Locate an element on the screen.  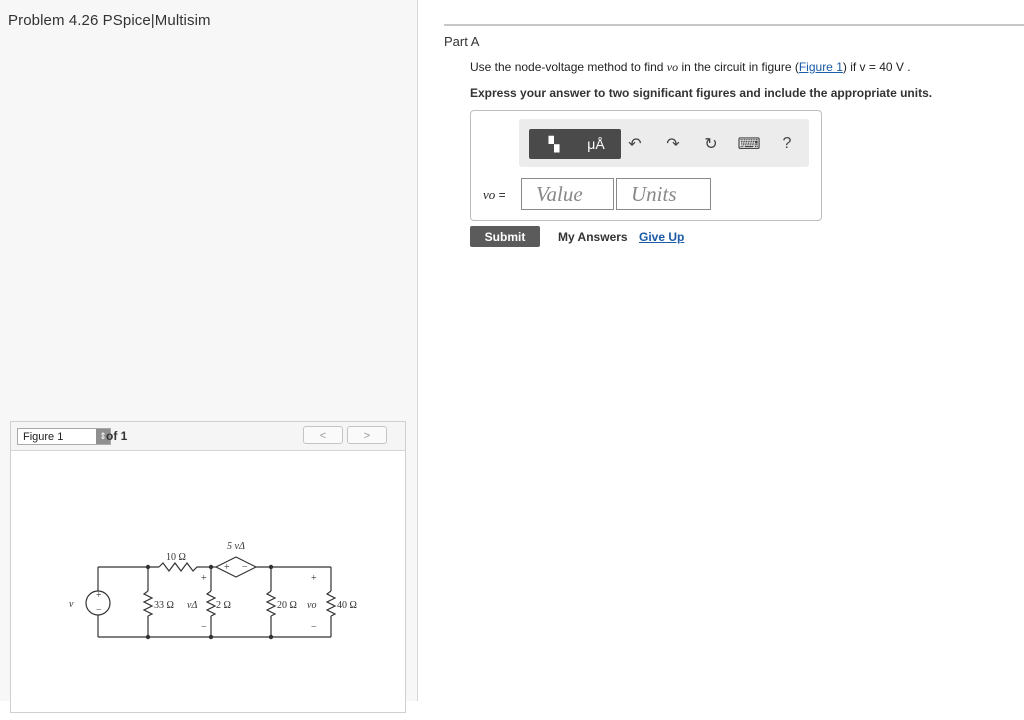
units-icon: μÅ is located at coordinates (596, 144).